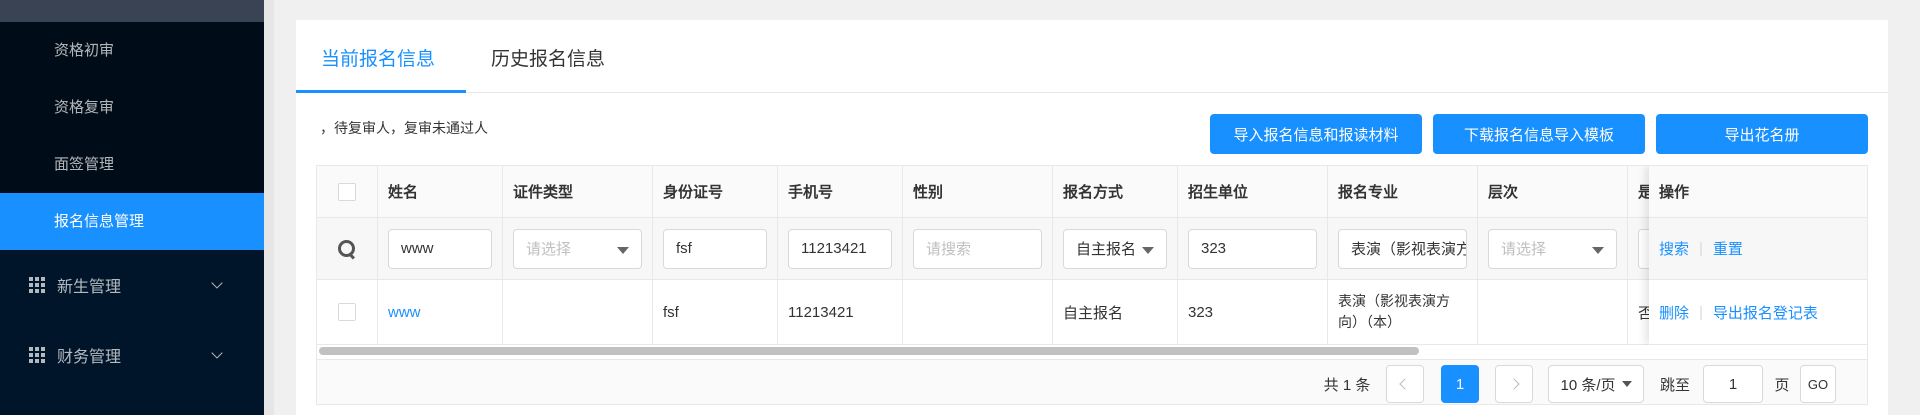 This screenshot has height=415, width=1920. I want to click on cell-unit: 323, so click(1253, 312).